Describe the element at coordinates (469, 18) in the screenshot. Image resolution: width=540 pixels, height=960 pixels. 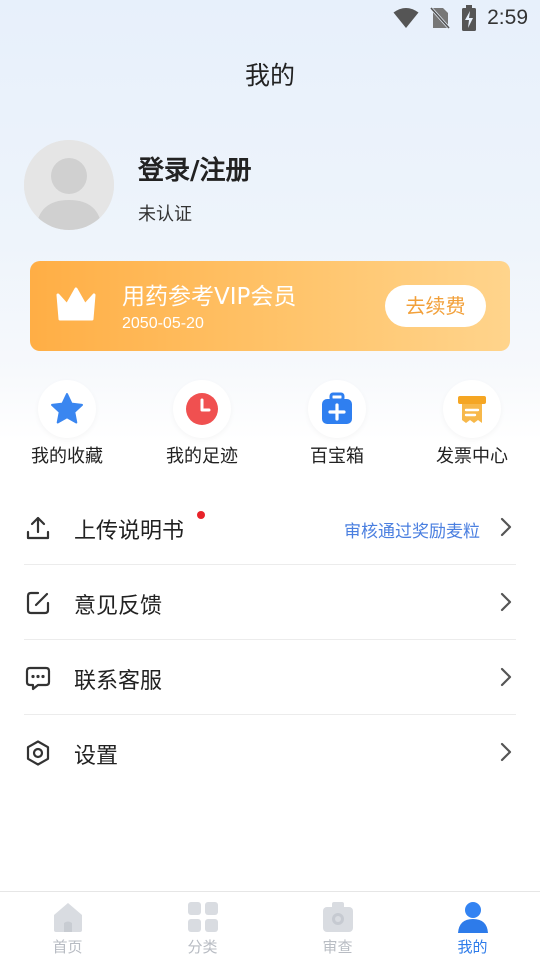
I see `battery-charging-icon` at that location.